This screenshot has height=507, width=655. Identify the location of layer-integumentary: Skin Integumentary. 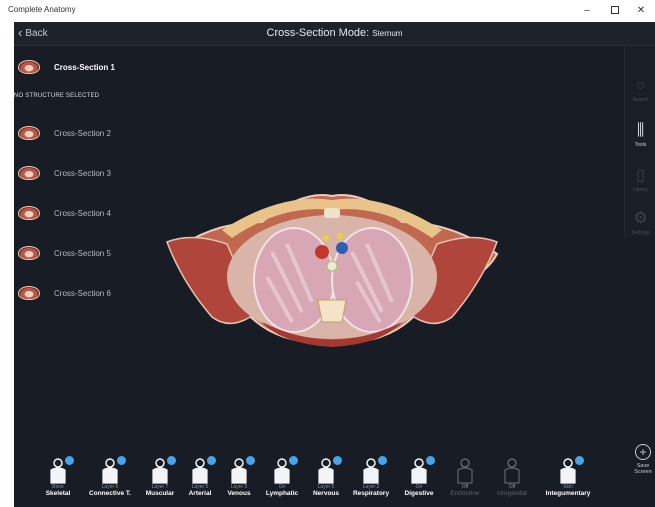
(568, 477).